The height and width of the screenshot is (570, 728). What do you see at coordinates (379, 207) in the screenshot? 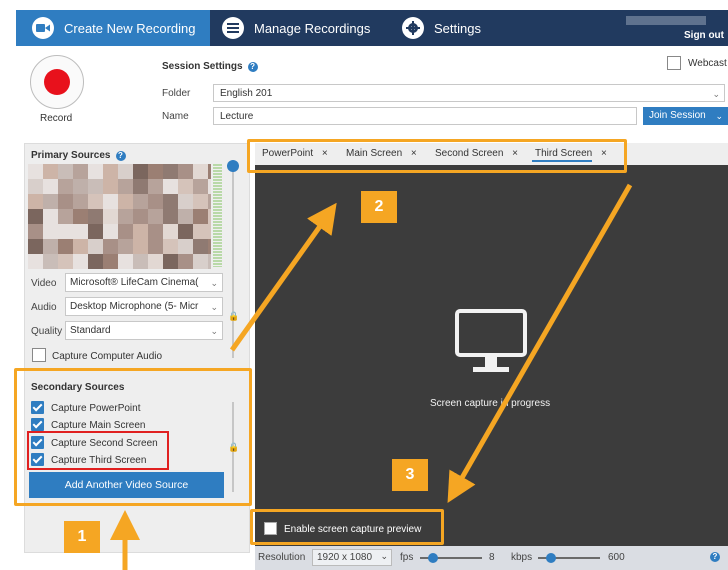
I see `step-badge-2: 2` at bounding box center [379, 207].